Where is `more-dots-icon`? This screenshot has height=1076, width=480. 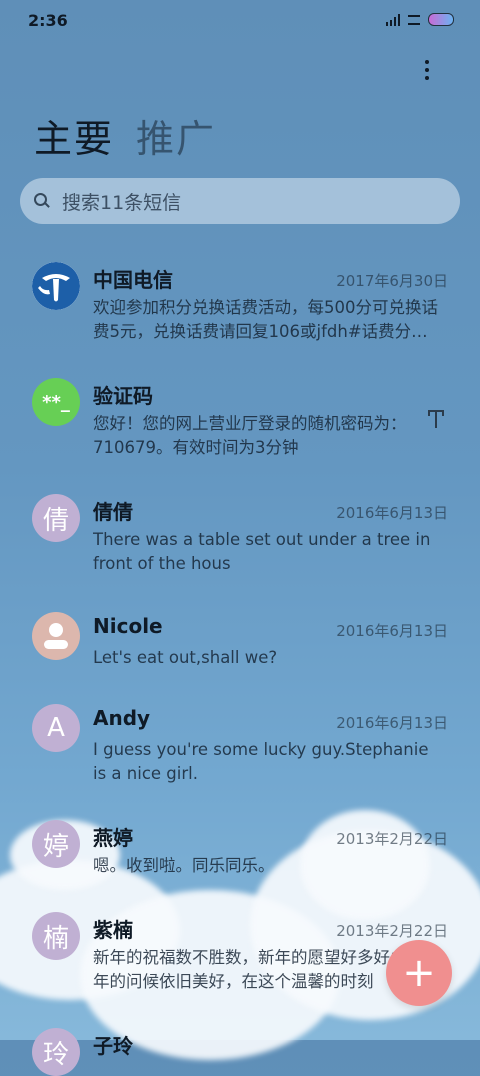
more-dots-icon is located at coordinates (427, 62).